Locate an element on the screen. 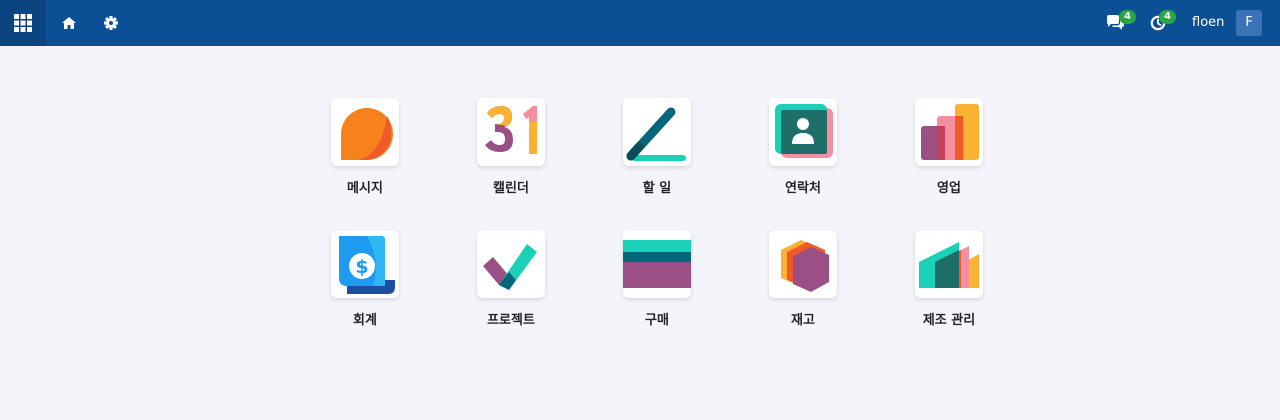 The width and height of the screenshot is (1280, 420). app-label-todo: 할 일 is located at coordinates (657, 188).